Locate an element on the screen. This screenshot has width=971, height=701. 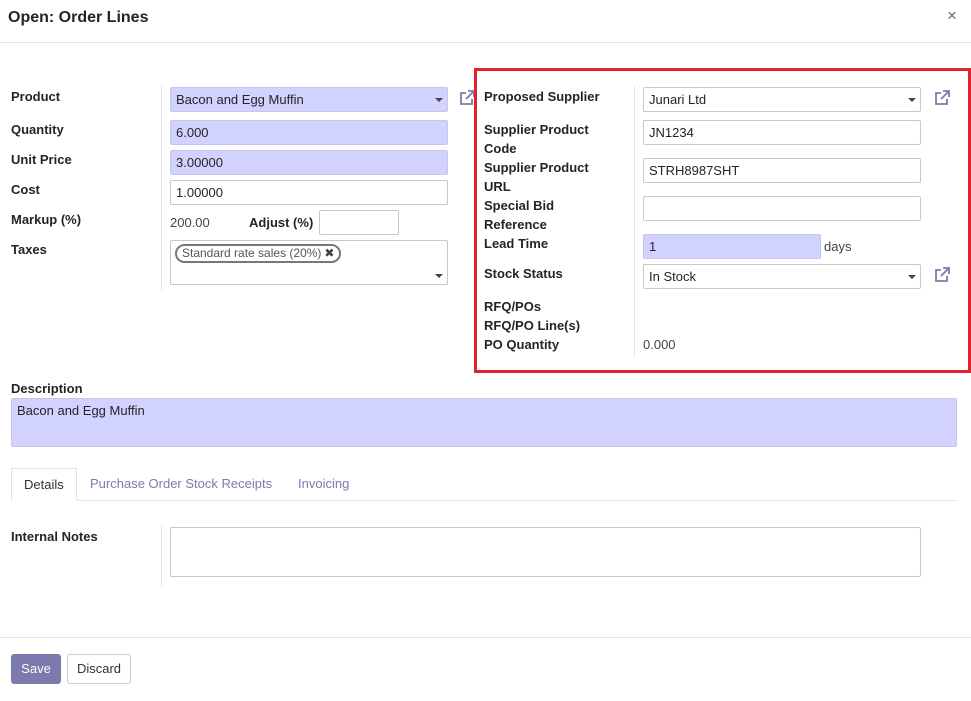
unit-price-label: Unit Price is located at coordinates (41, 159).